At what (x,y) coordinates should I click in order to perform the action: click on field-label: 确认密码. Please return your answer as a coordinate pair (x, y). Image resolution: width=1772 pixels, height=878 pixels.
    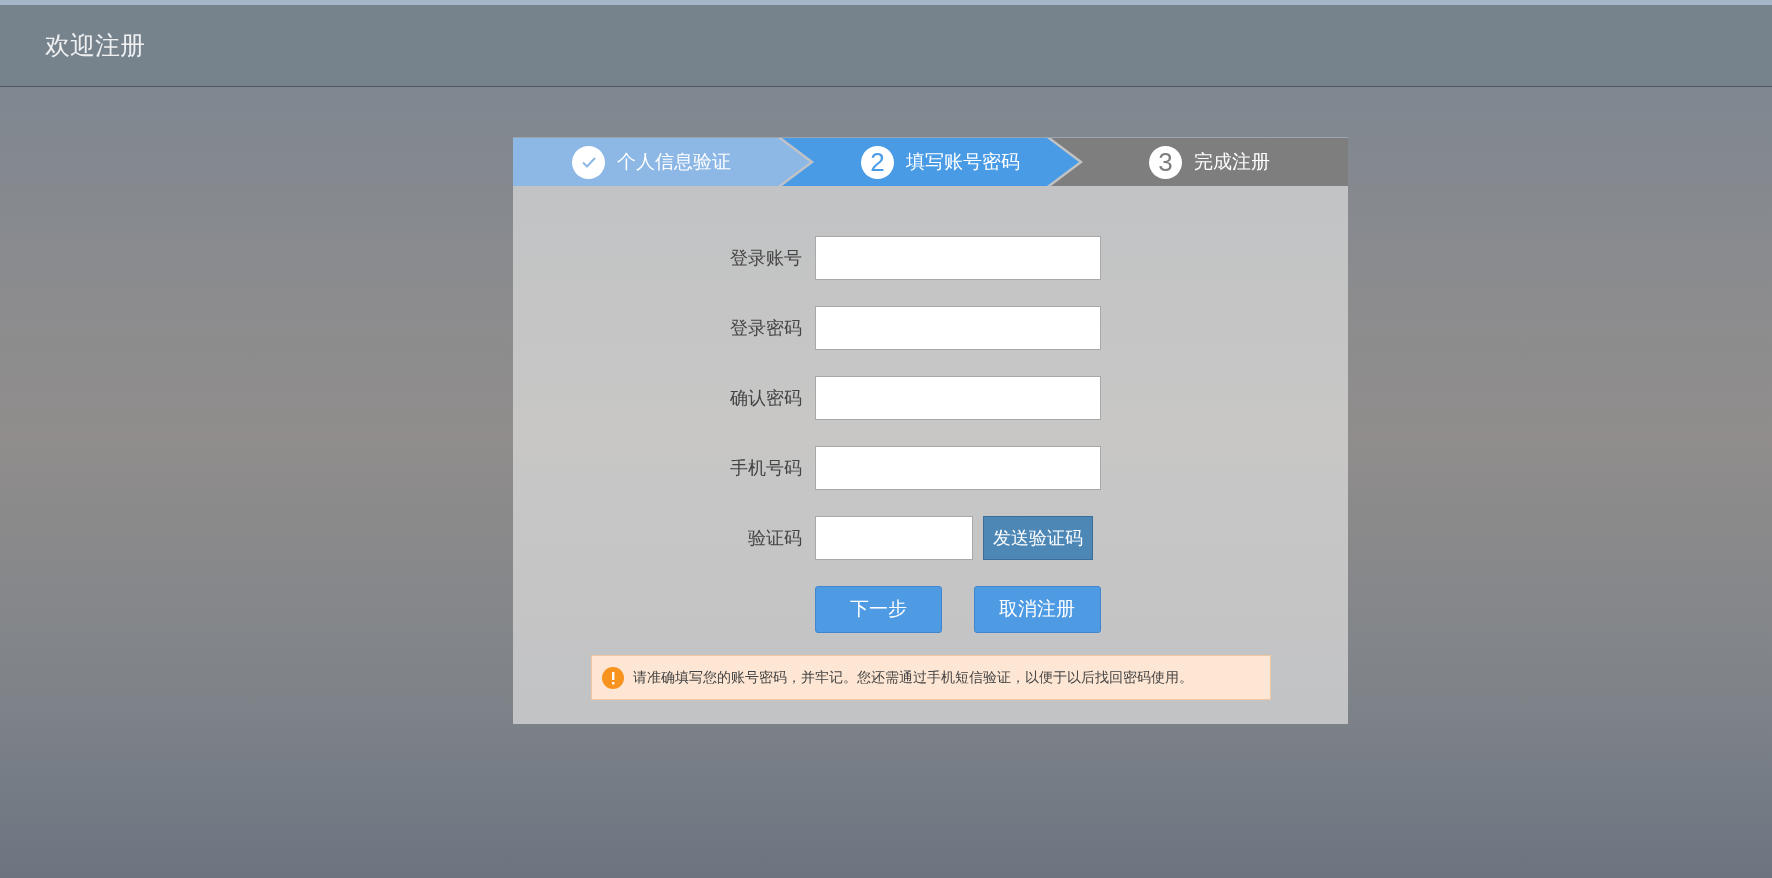
    Looking at the image, I should click on (765, 398).